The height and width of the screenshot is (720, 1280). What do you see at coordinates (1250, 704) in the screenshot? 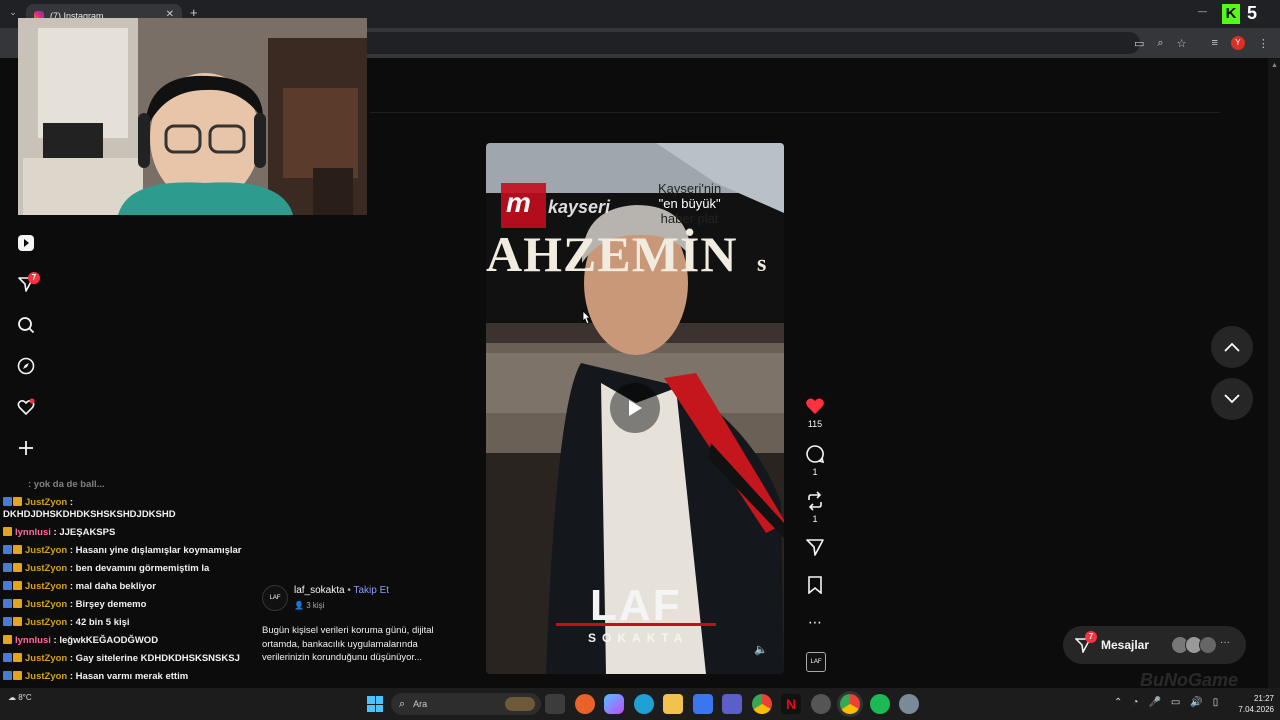
I see `clock: 21:27 7.04.2026` at bounding box center [1250, 704].